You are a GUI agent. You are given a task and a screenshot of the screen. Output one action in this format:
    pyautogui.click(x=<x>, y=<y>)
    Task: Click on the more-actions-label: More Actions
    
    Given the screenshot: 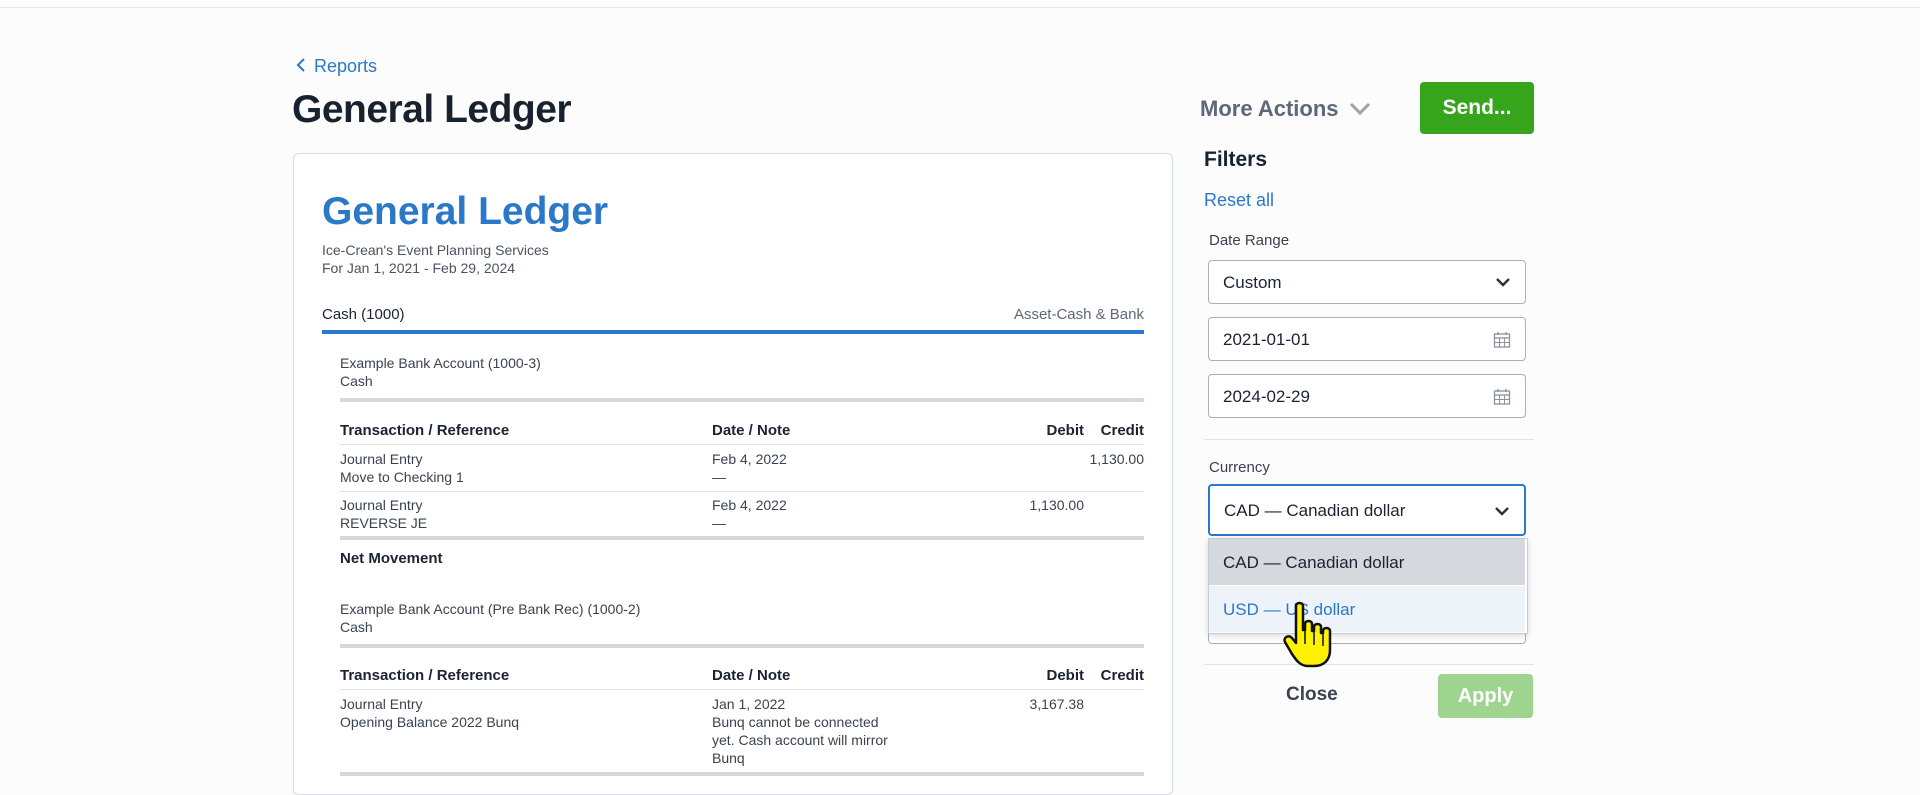 What is the action you would take?
    pyautogui.click(x=1269, y=108)
    